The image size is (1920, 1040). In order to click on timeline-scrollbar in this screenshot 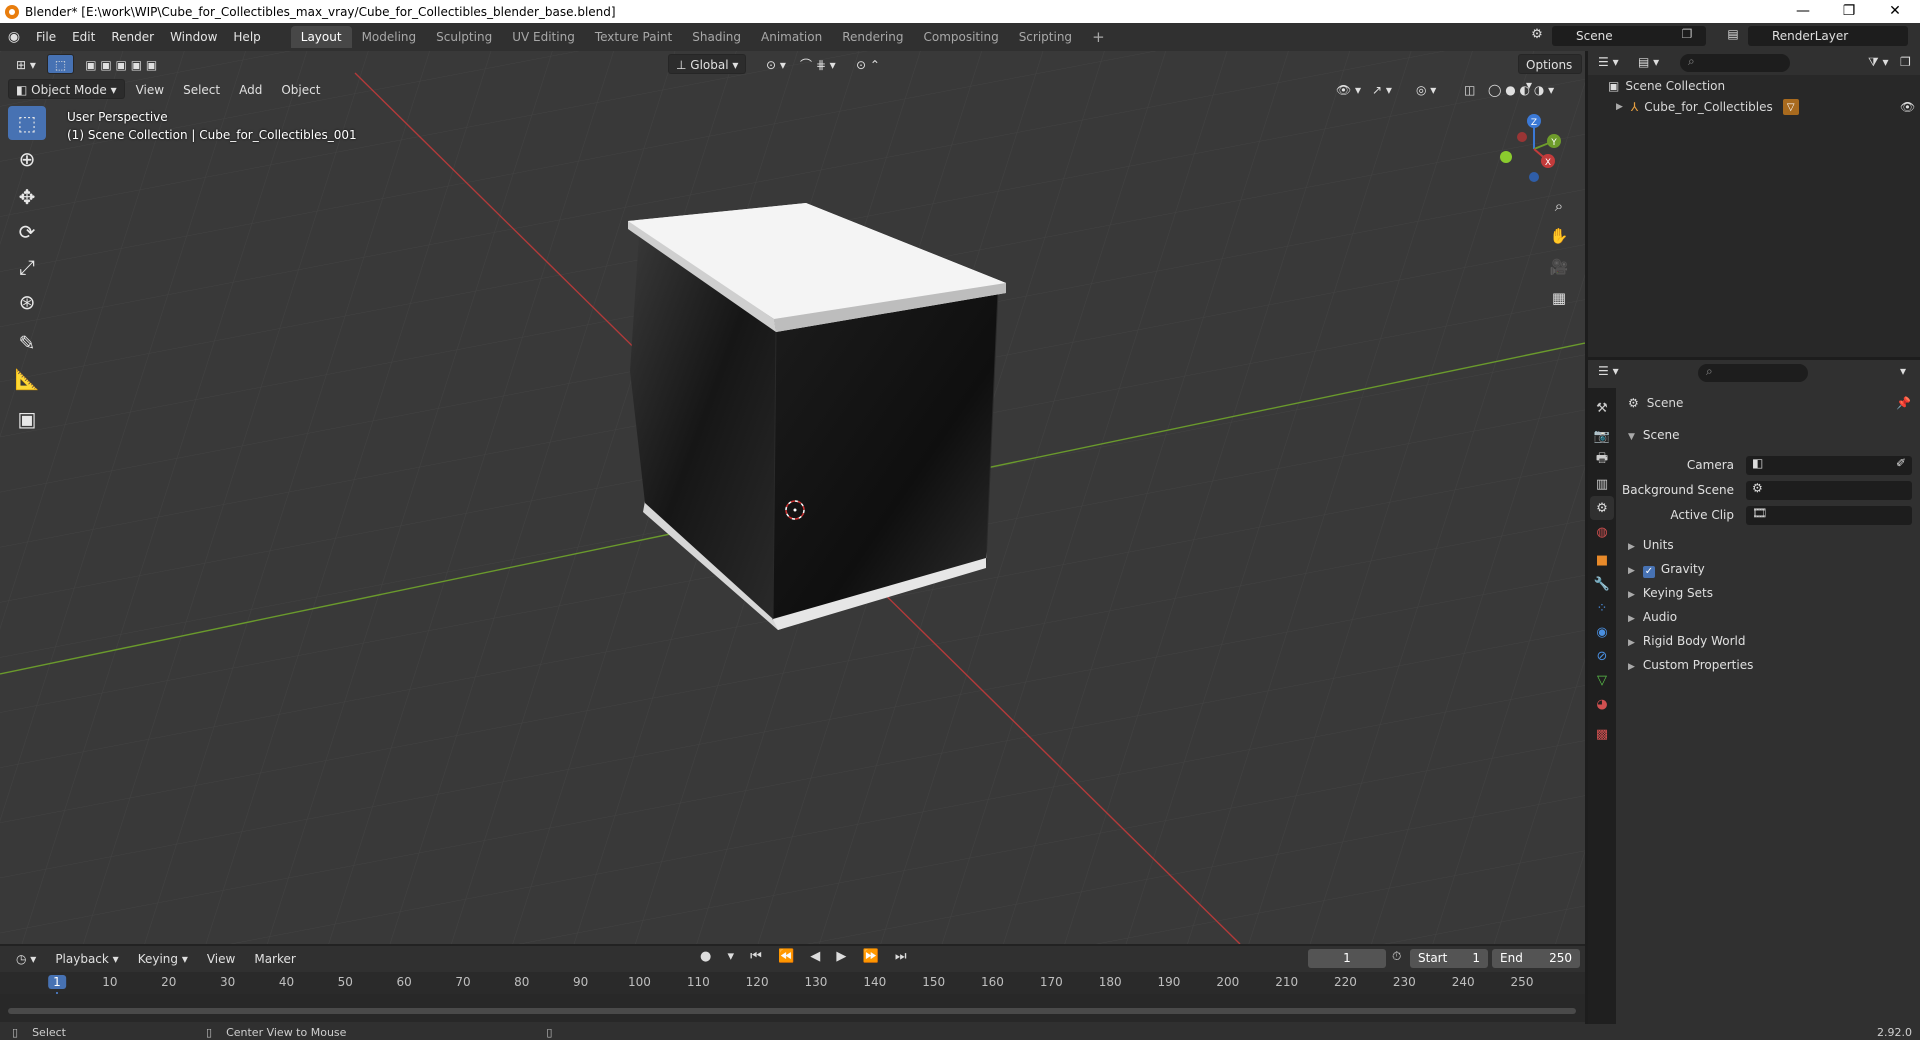, I will do `click(792, 1011)`.